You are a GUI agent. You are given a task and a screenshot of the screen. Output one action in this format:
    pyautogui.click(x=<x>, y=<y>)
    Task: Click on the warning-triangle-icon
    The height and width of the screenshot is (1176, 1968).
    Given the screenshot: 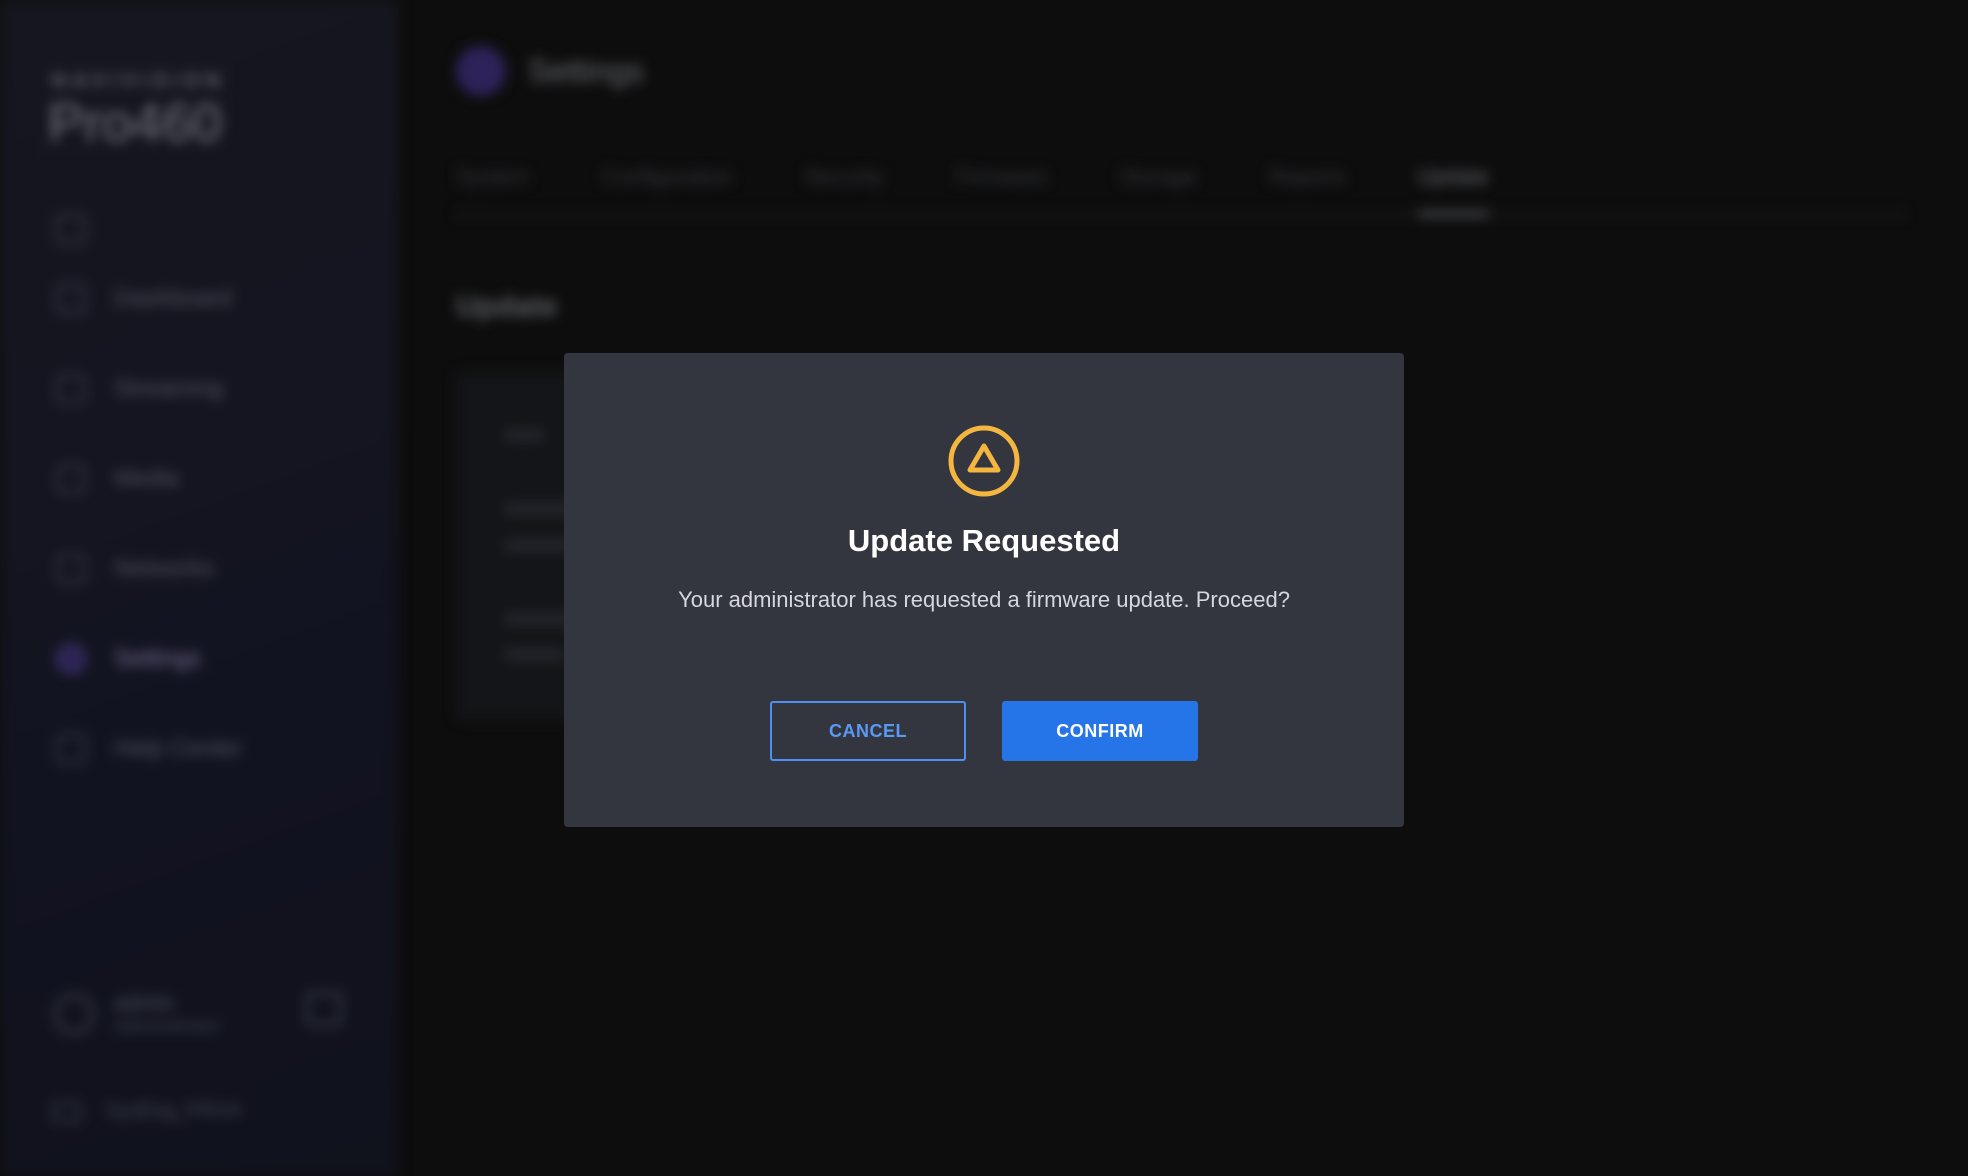 What is the action you would take?
    pyautogui.click(x=984, y=461)
    